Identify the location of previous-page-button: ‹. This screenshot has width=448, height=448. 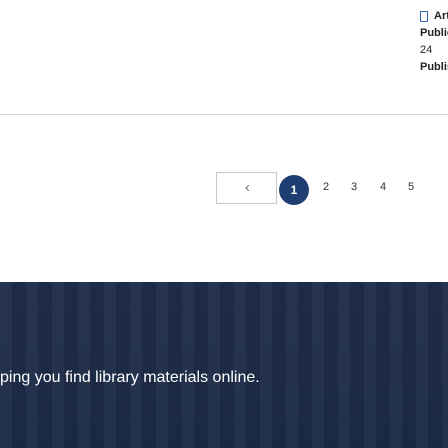
(246, 188).